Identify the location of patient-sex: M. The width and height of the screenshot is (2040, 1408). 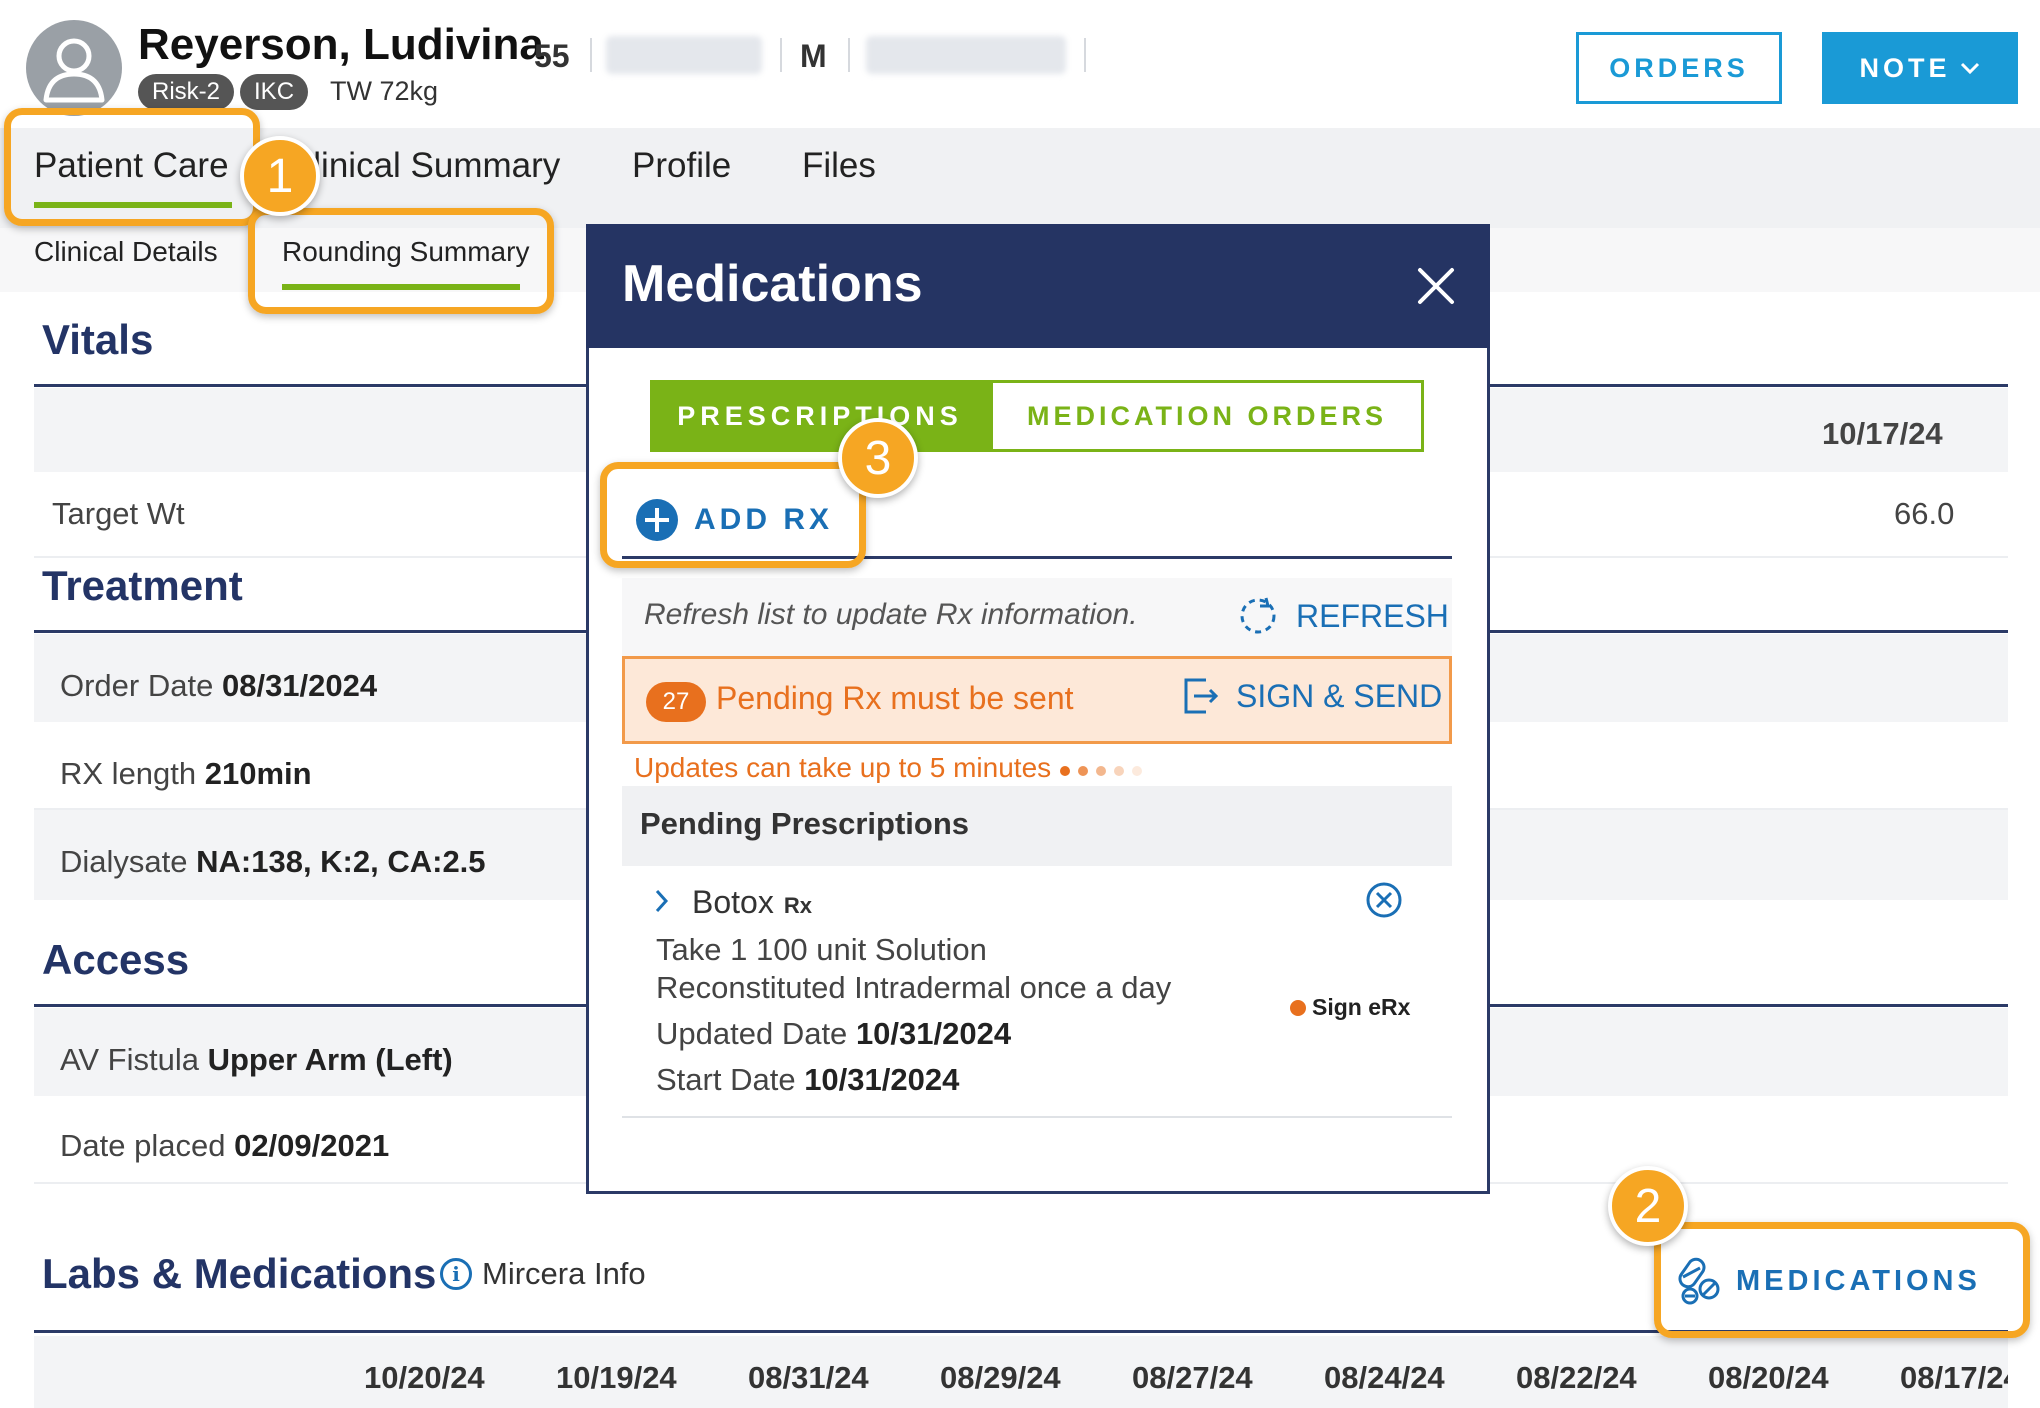
(813, 56).